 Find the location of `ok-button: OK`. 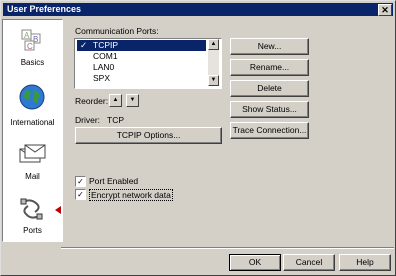

ok-button: OK is located at coordinates (255, 262).